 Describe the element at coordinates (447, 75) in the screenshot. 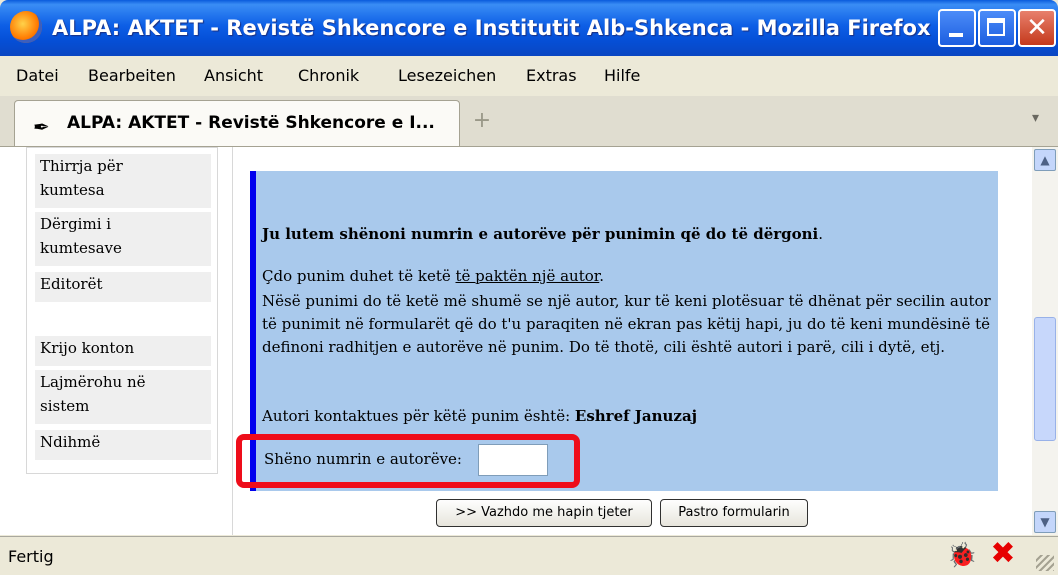

I see `menu-lesezeichen: Lesezeichen` at that location.